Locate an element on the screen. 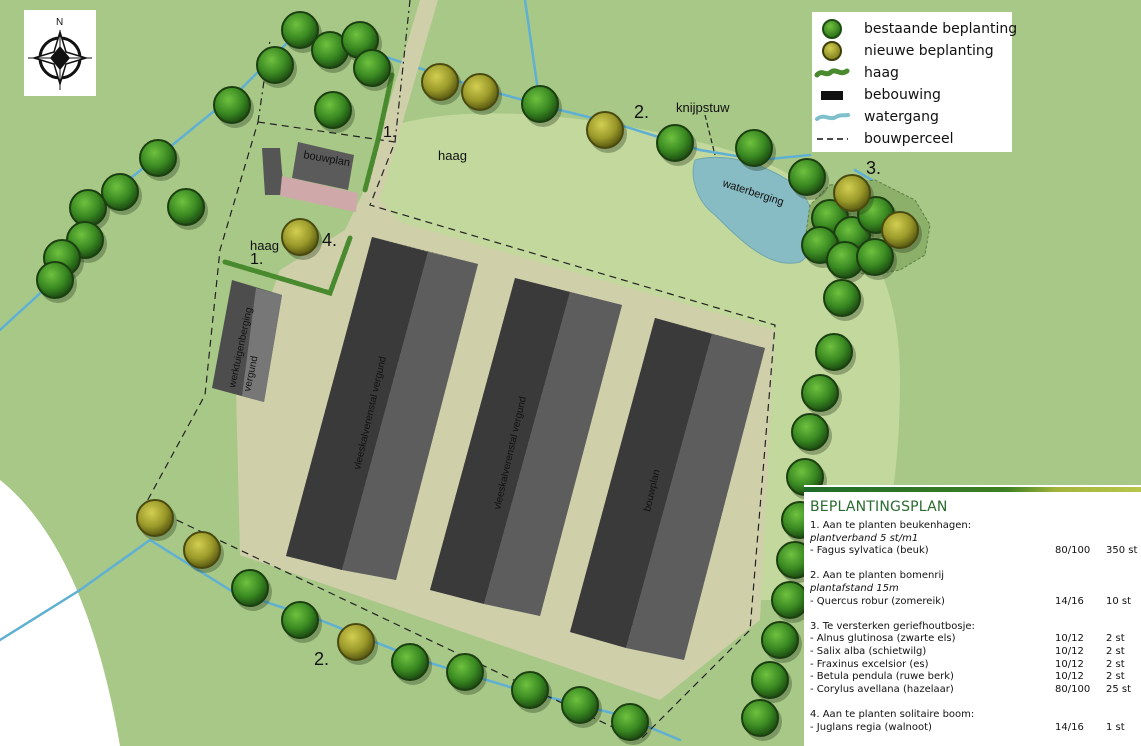  plan-quantity: 350 st is located at coordinates (1122, 551).